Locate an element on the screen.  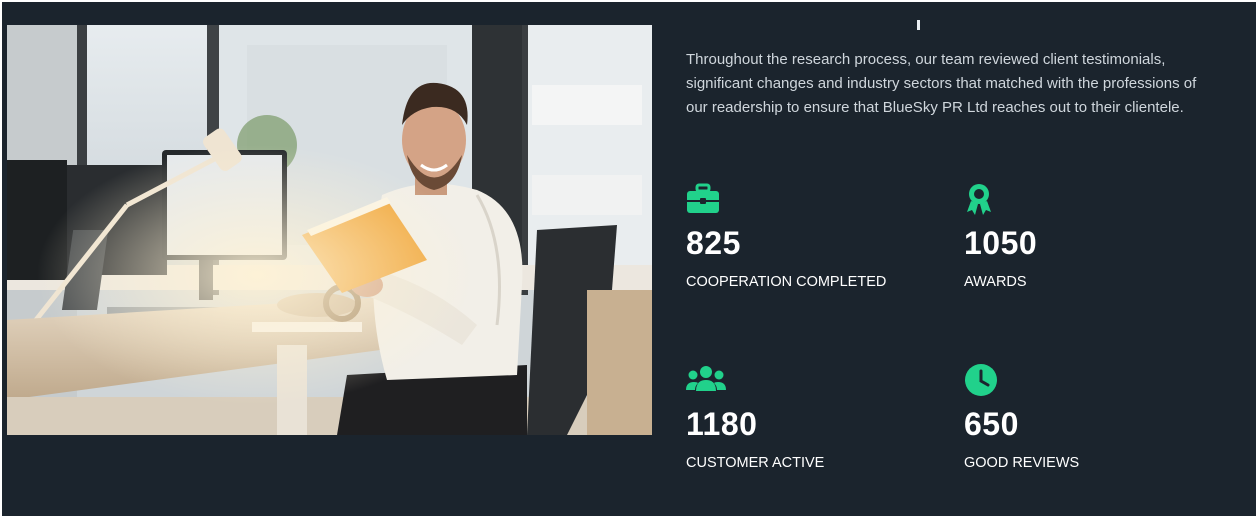
stat-cooperation: 825 COOPERATION COMPLETED is located at coordinates (811, 236).